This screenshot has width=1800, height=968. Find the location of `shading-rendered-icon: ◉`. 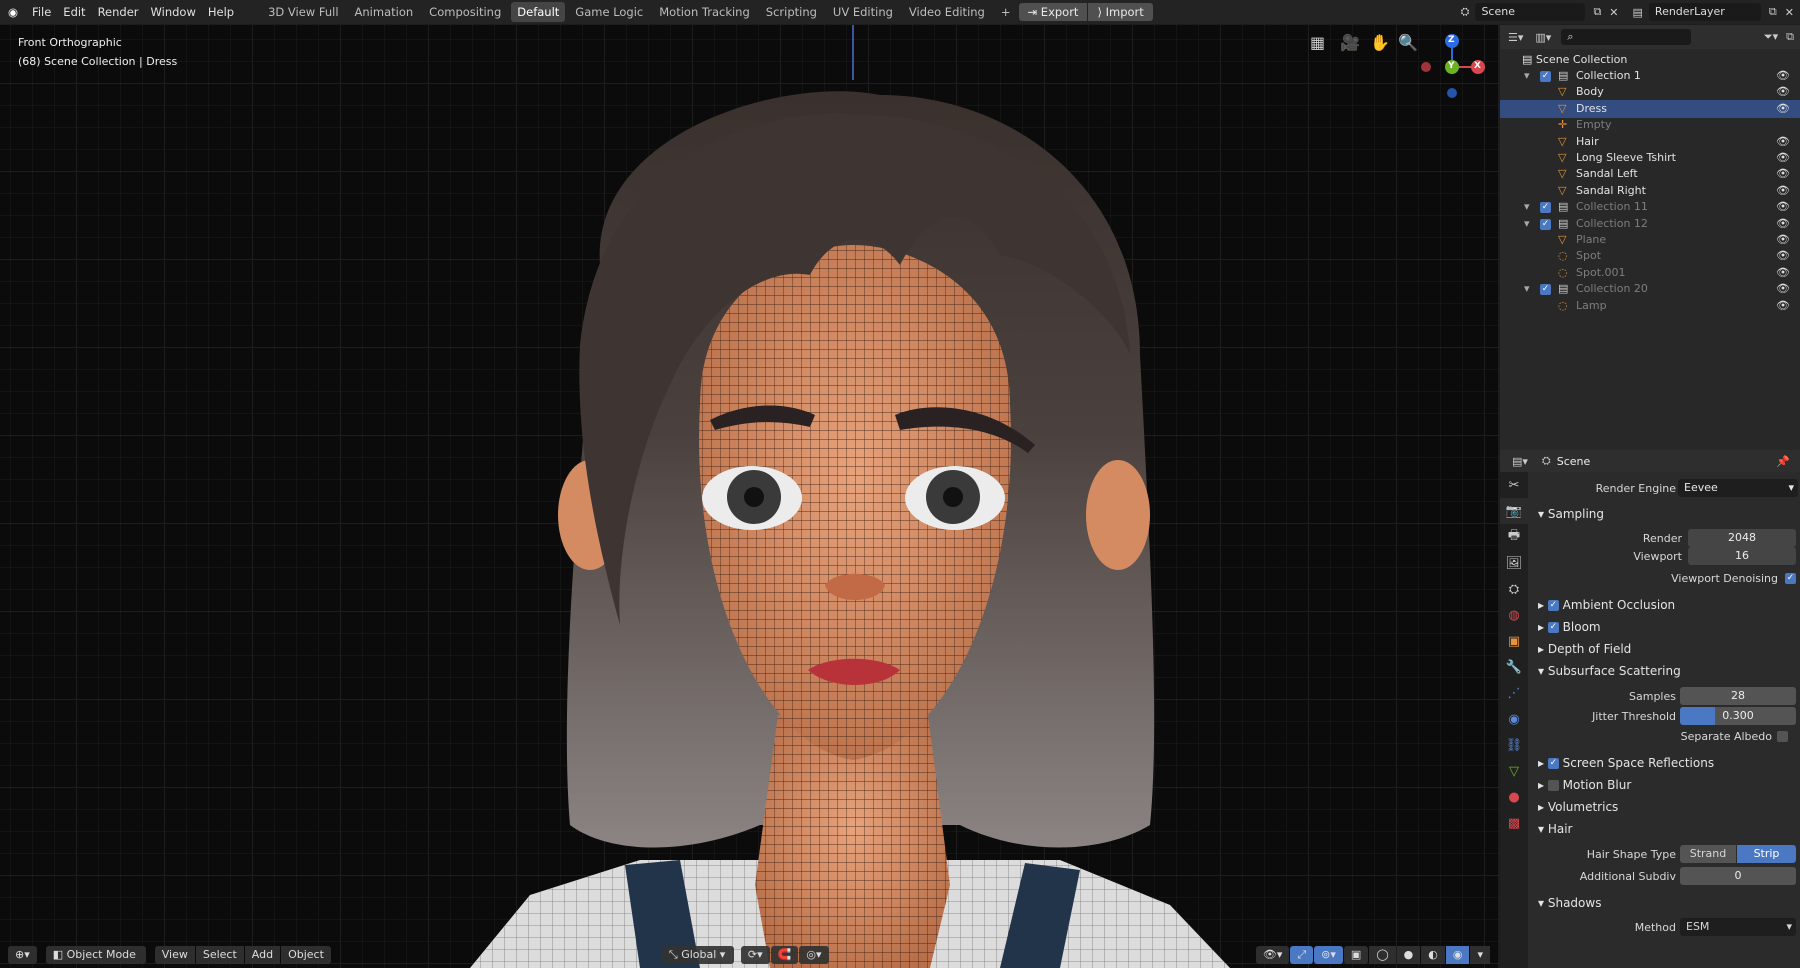

shading-rendered-icon: ◉ is located at coordinates (1457, 955).